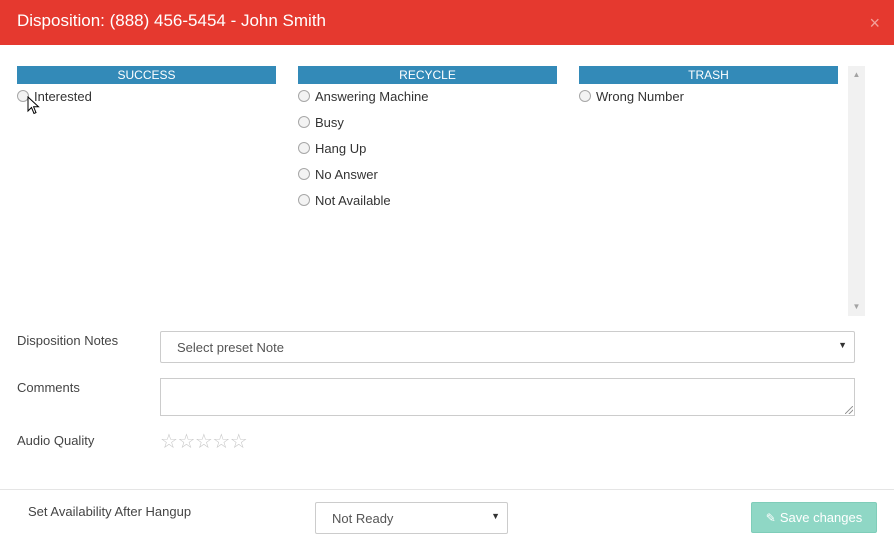  Describe the element at coordinates (329, 122) in the screenshot. I see `radio-label: Busy` at that location.